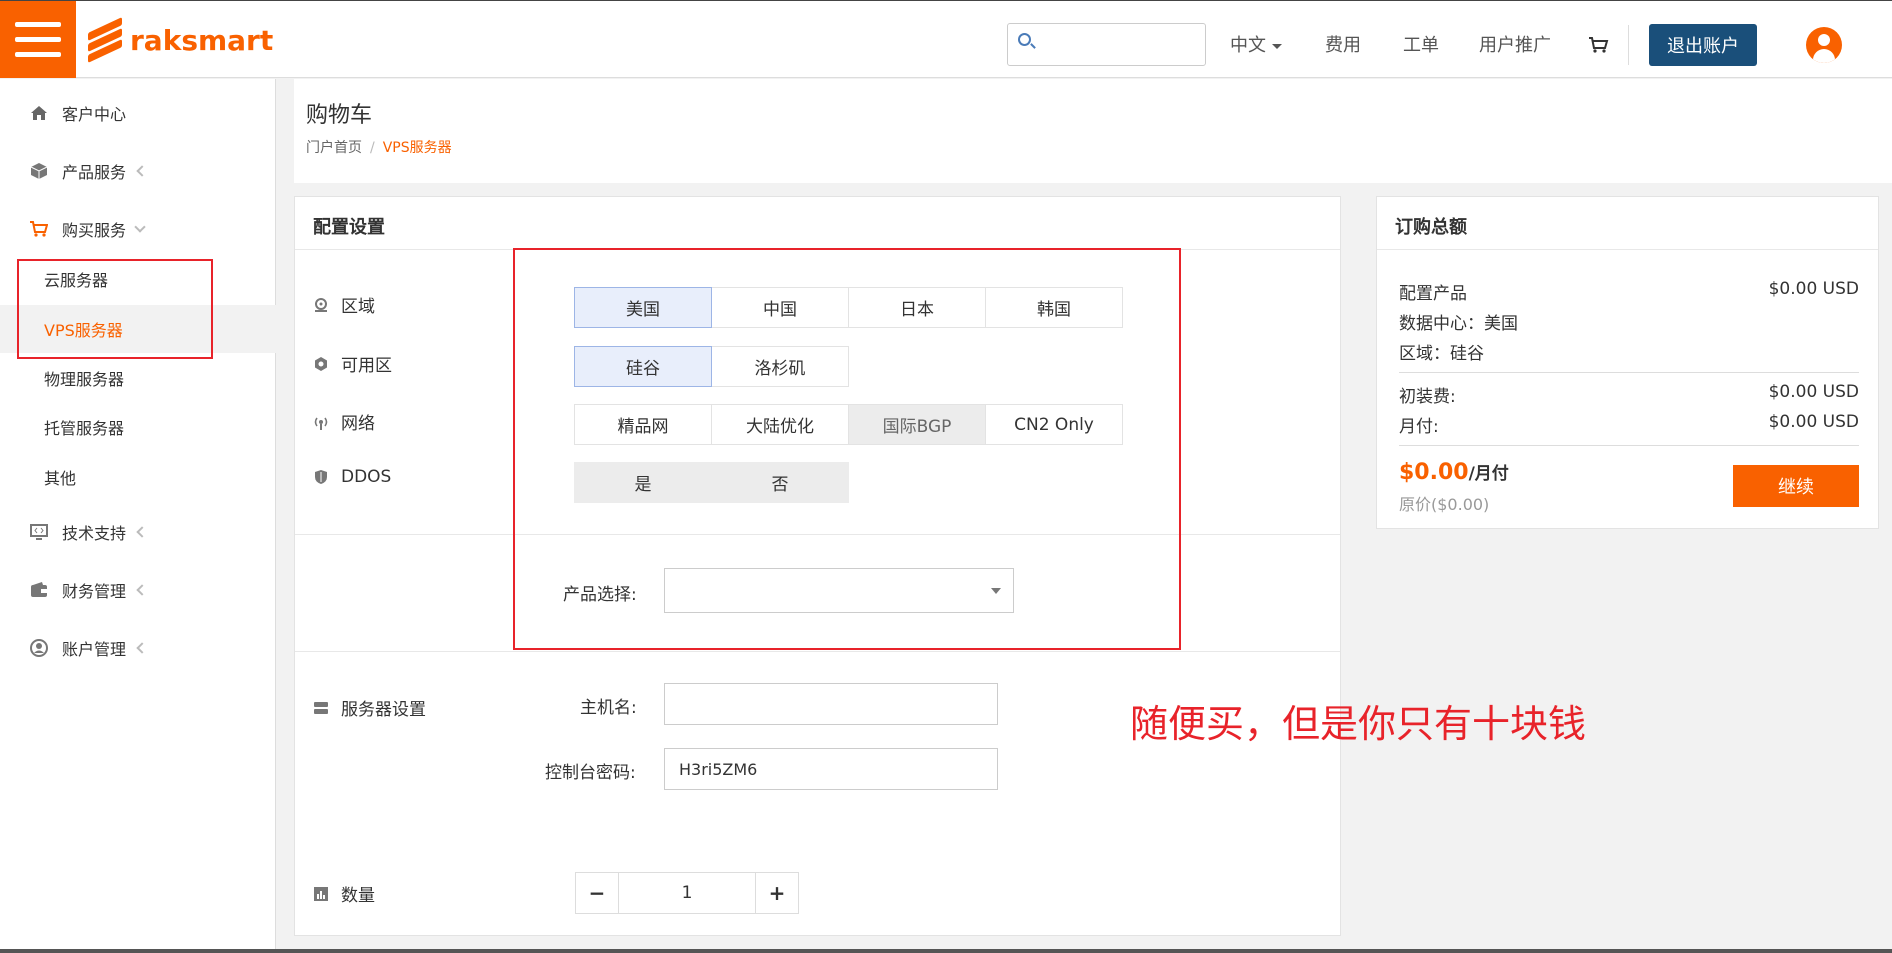 The height and width of the screenshot is (953, 1892). I want to click on location-icon, so click(321, 304).